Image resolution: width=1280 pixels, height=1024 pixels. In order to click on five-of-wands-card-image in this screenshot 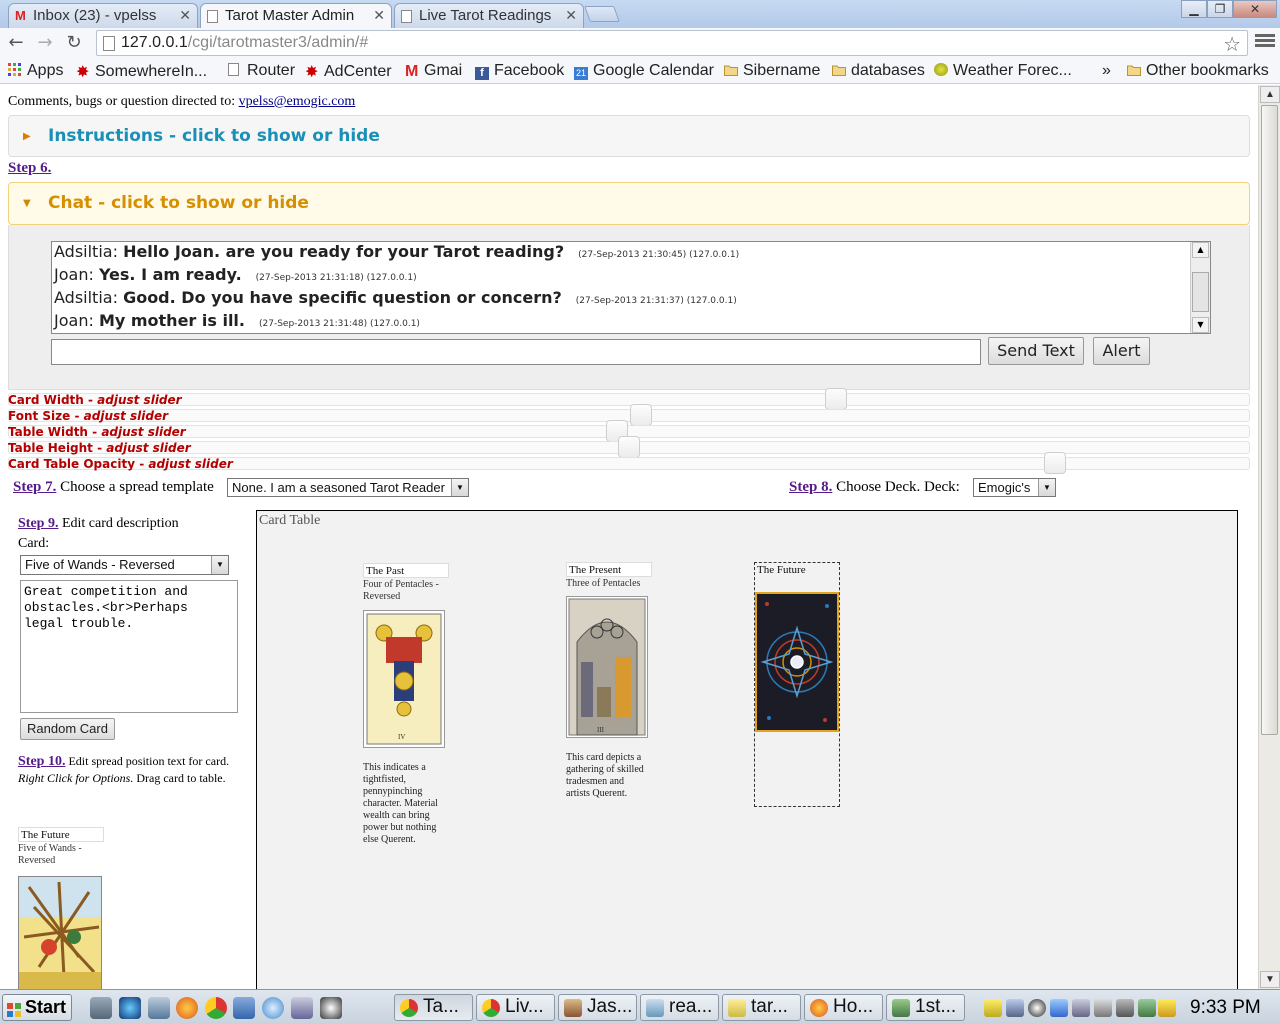, I will do `click(60, 932)`.